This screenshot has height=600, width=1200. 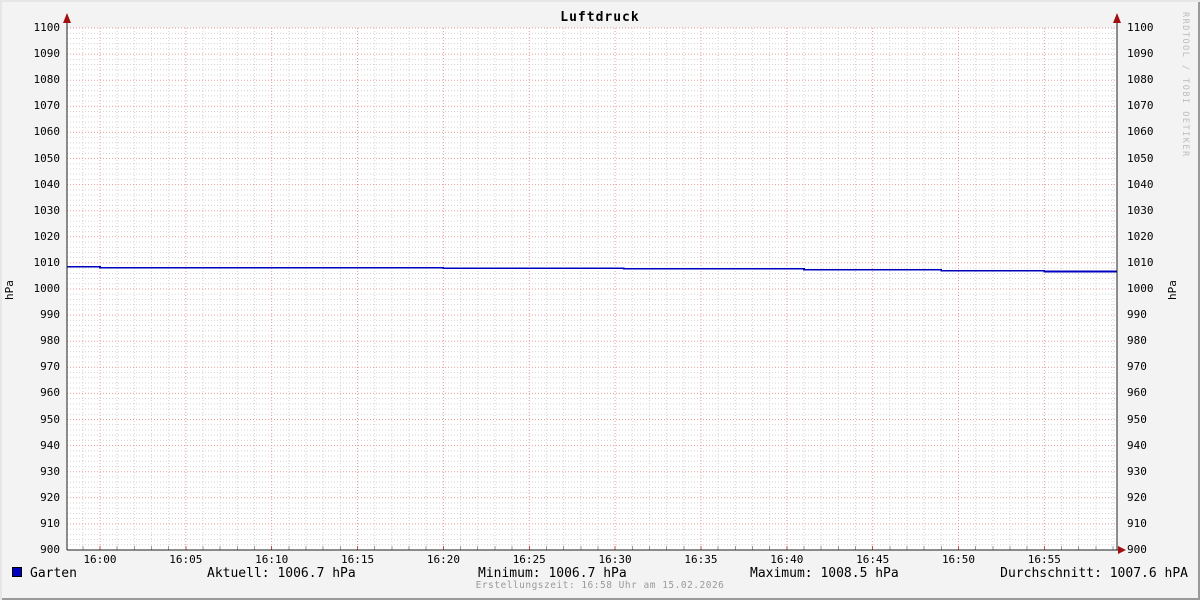 What do you see at coordinates (787, 559) in the screenshot?
I see `x-tick-label: 16:40` at bounding box center [787, 559].